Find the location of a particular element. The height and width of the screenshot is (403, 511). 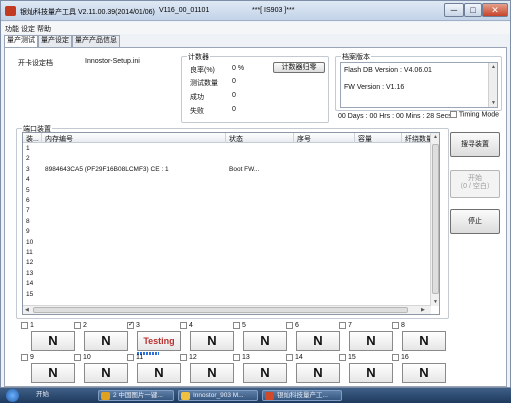

table-row: 8 is located at coordinates (227, 222).